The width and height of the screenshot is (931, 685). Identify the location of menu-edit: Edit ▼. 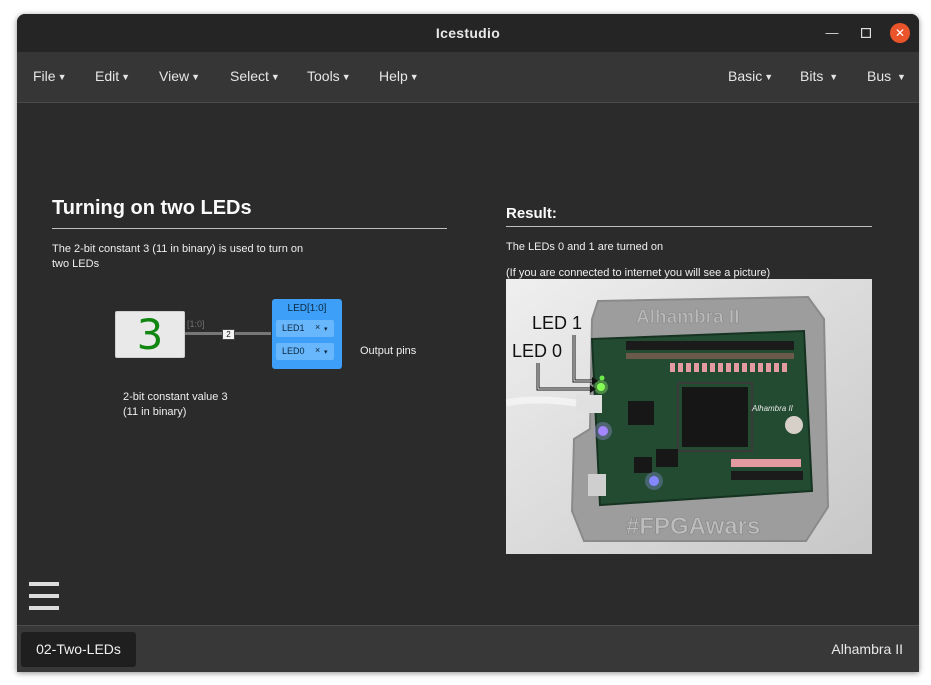
(112, 76).